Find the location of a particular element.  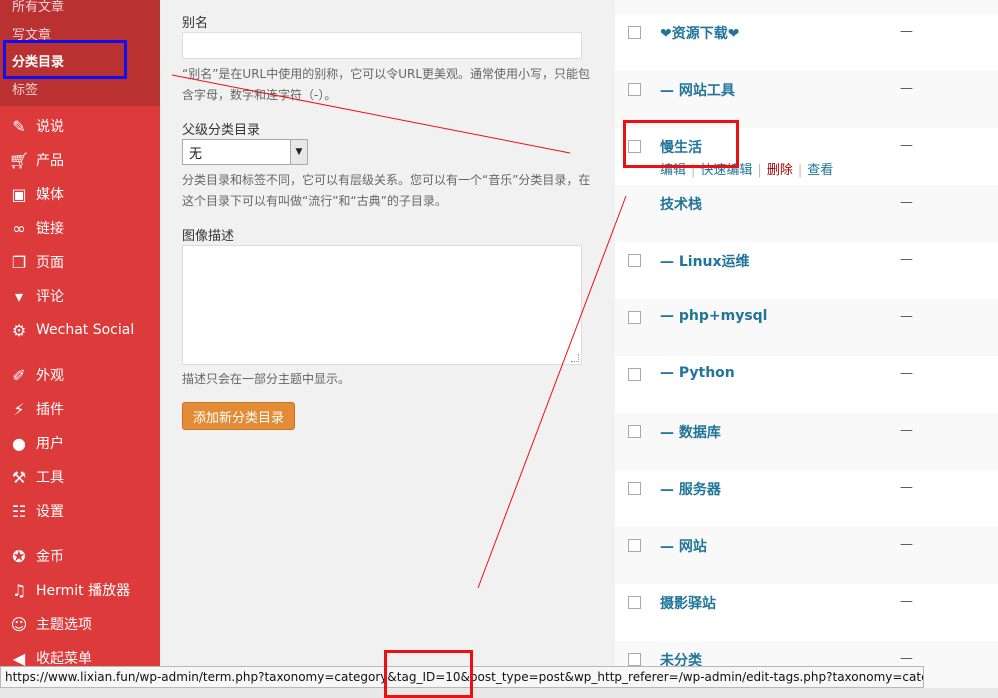

view-link: 查看 is located at coordinates (820, 170).